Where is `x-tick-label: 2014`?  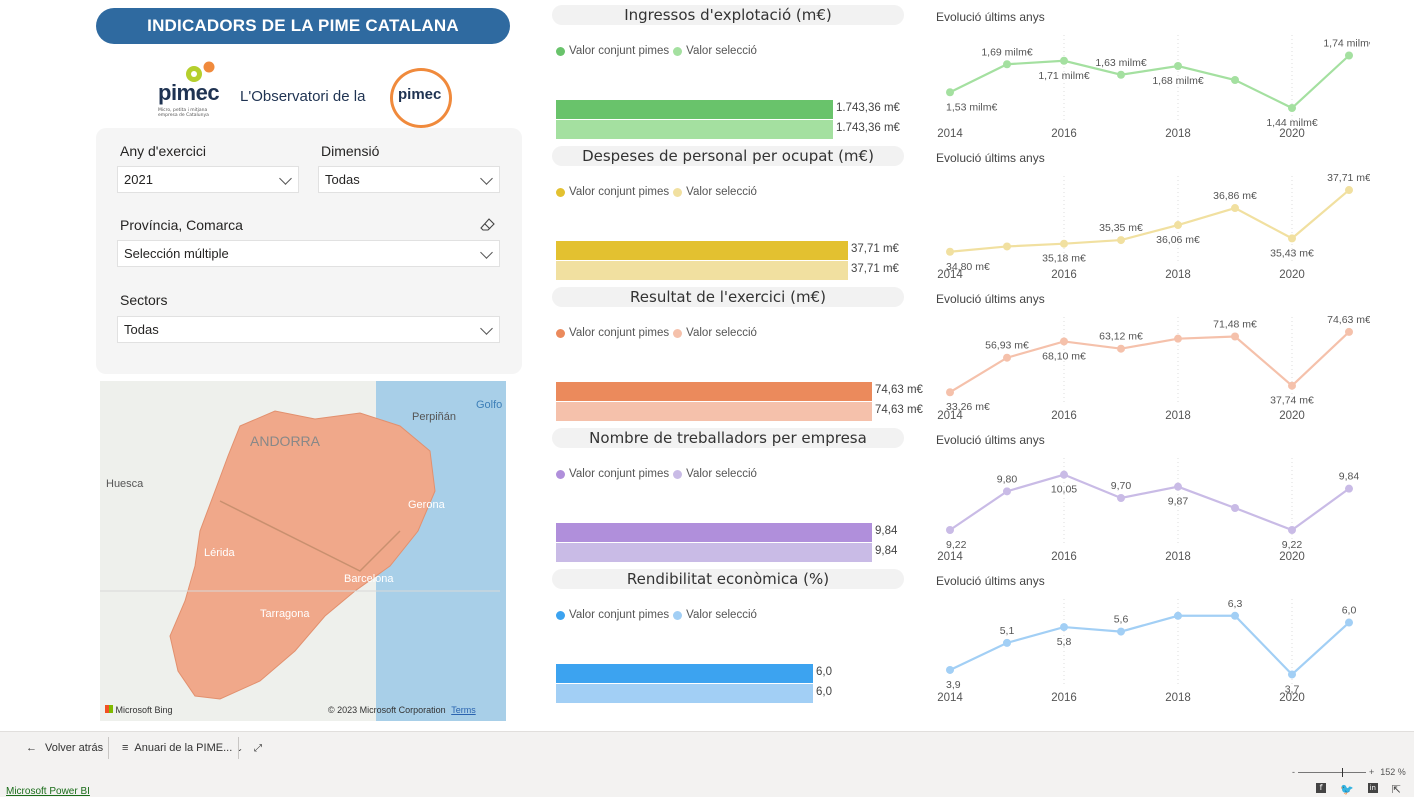
x-tick-label: 2014 is located at coordinates (950, 416).